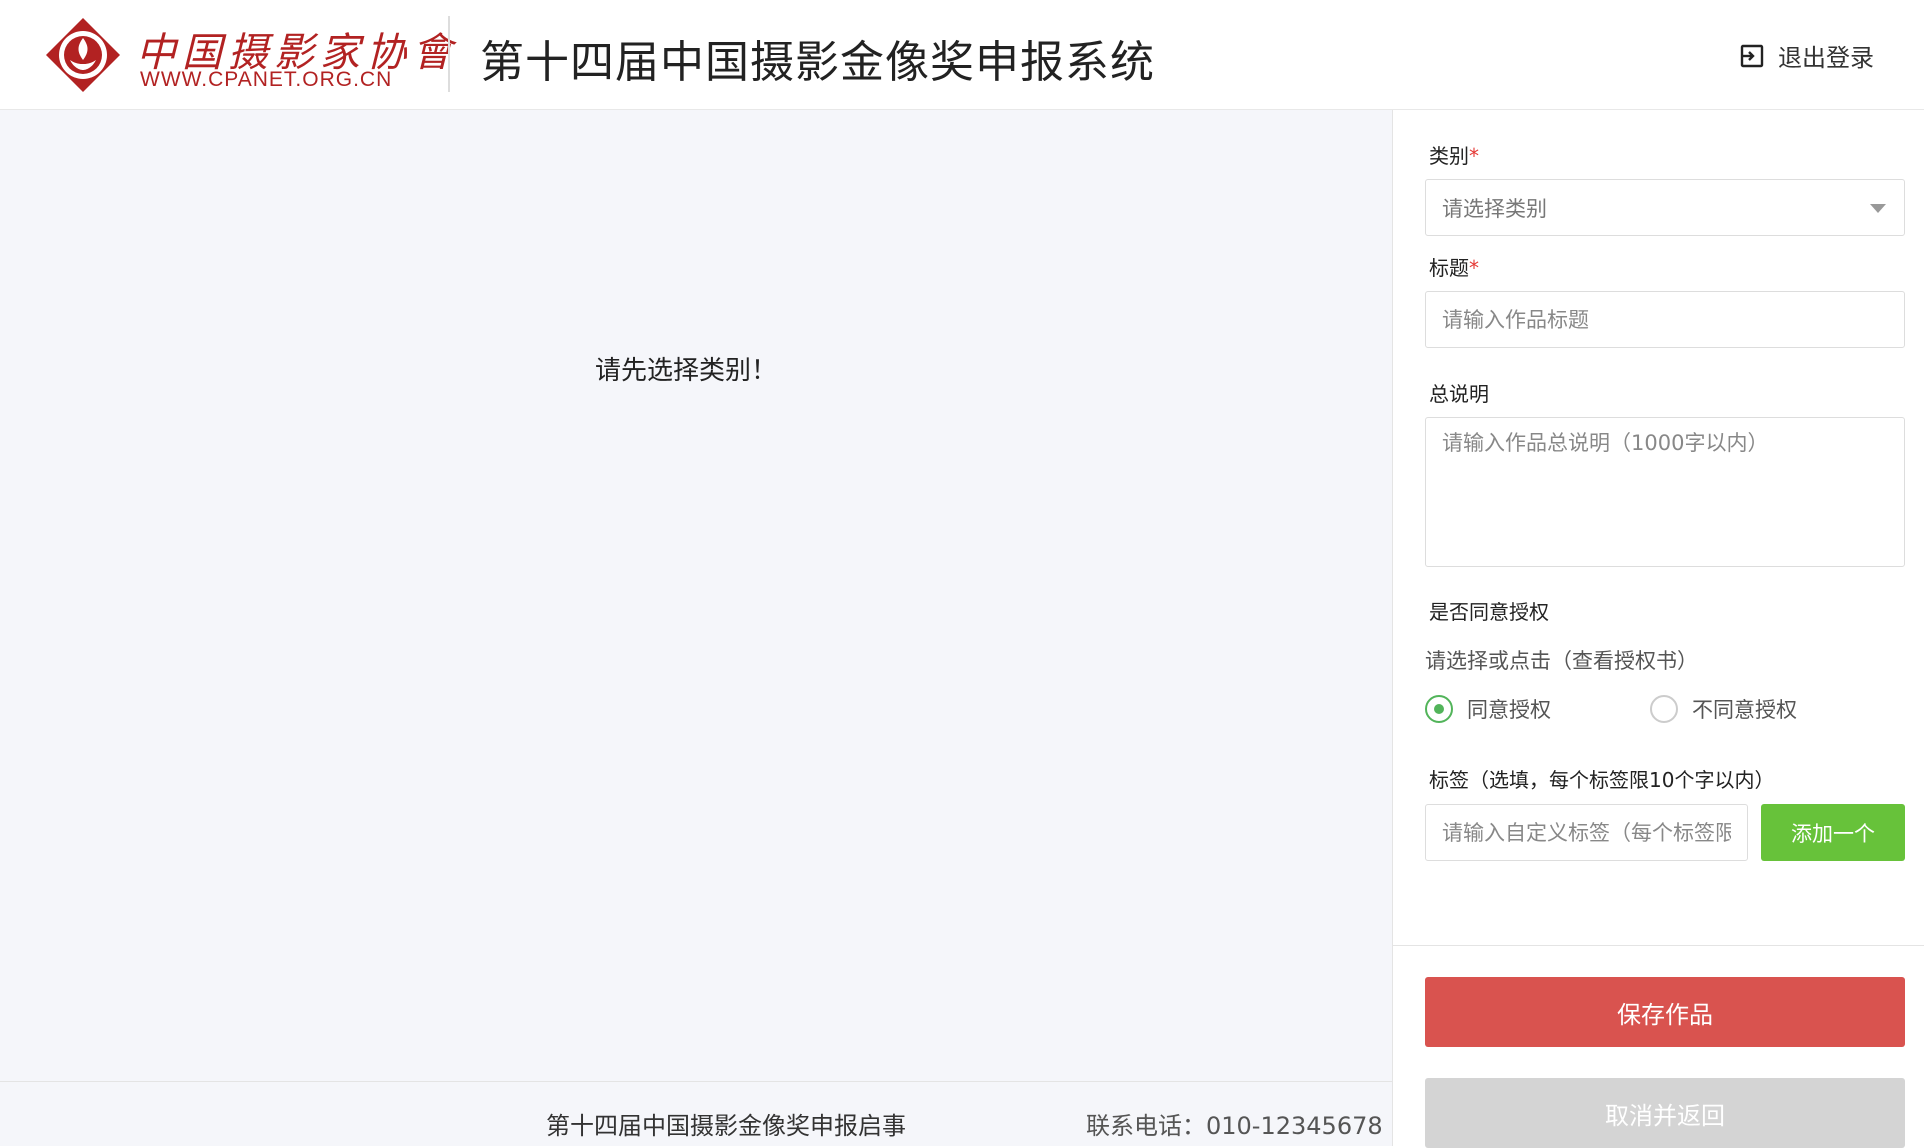 The width and height of the screenshot is (1924, 1148). Describe the element at coordinates (1489, 612) in the screenshot. I see `authorization-label: 是否同意授权` at that location.